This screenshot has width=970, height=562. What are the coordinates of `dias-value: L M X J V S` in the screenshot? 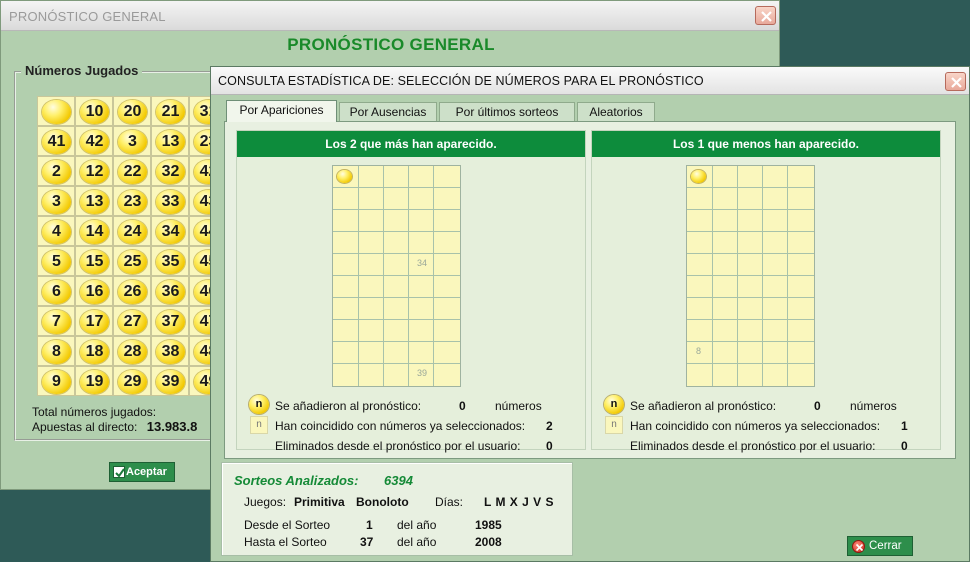 It's located at (519, 502).